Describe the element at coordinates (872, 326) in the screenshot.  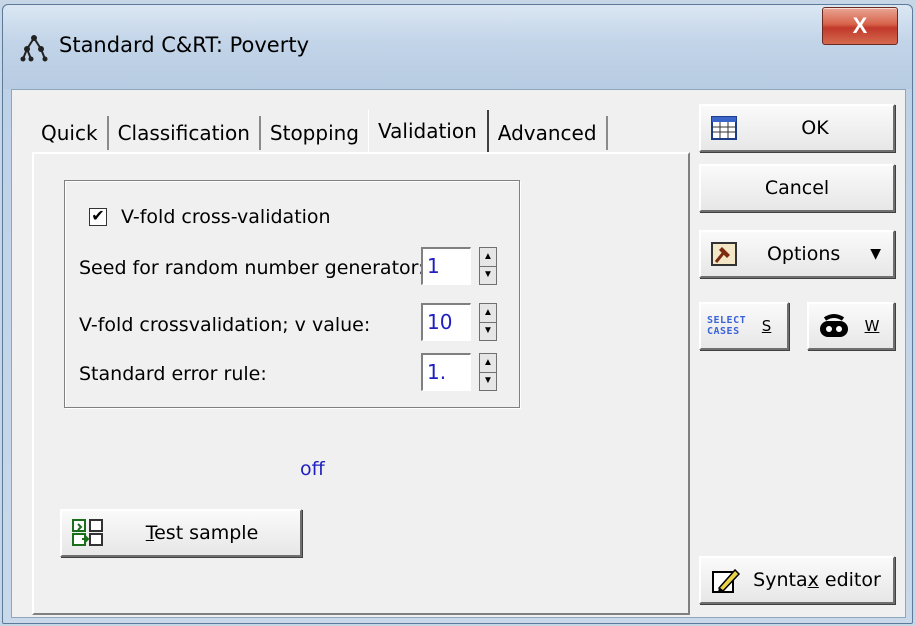
I see `weights-shortcut: W` at that location.